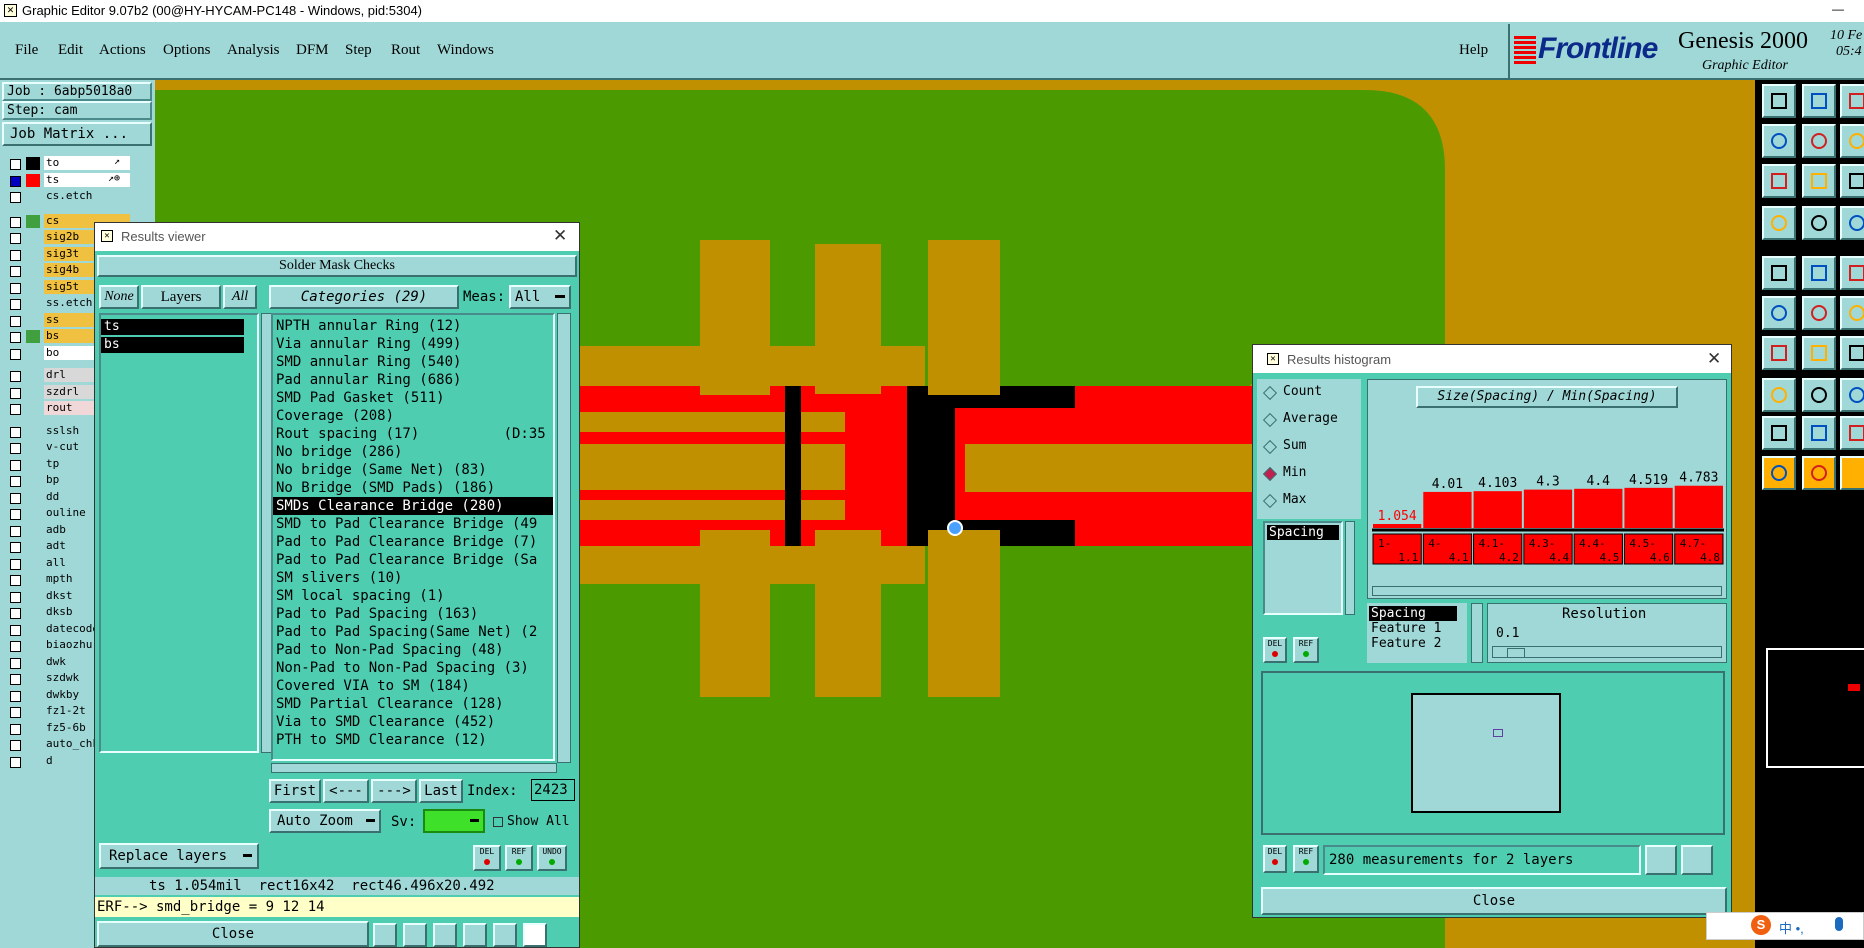 This screenshot has height=948, width=1864. Describe the element at coordinates (1661, 860) in the screenshot. I see `export-icon` at that location.